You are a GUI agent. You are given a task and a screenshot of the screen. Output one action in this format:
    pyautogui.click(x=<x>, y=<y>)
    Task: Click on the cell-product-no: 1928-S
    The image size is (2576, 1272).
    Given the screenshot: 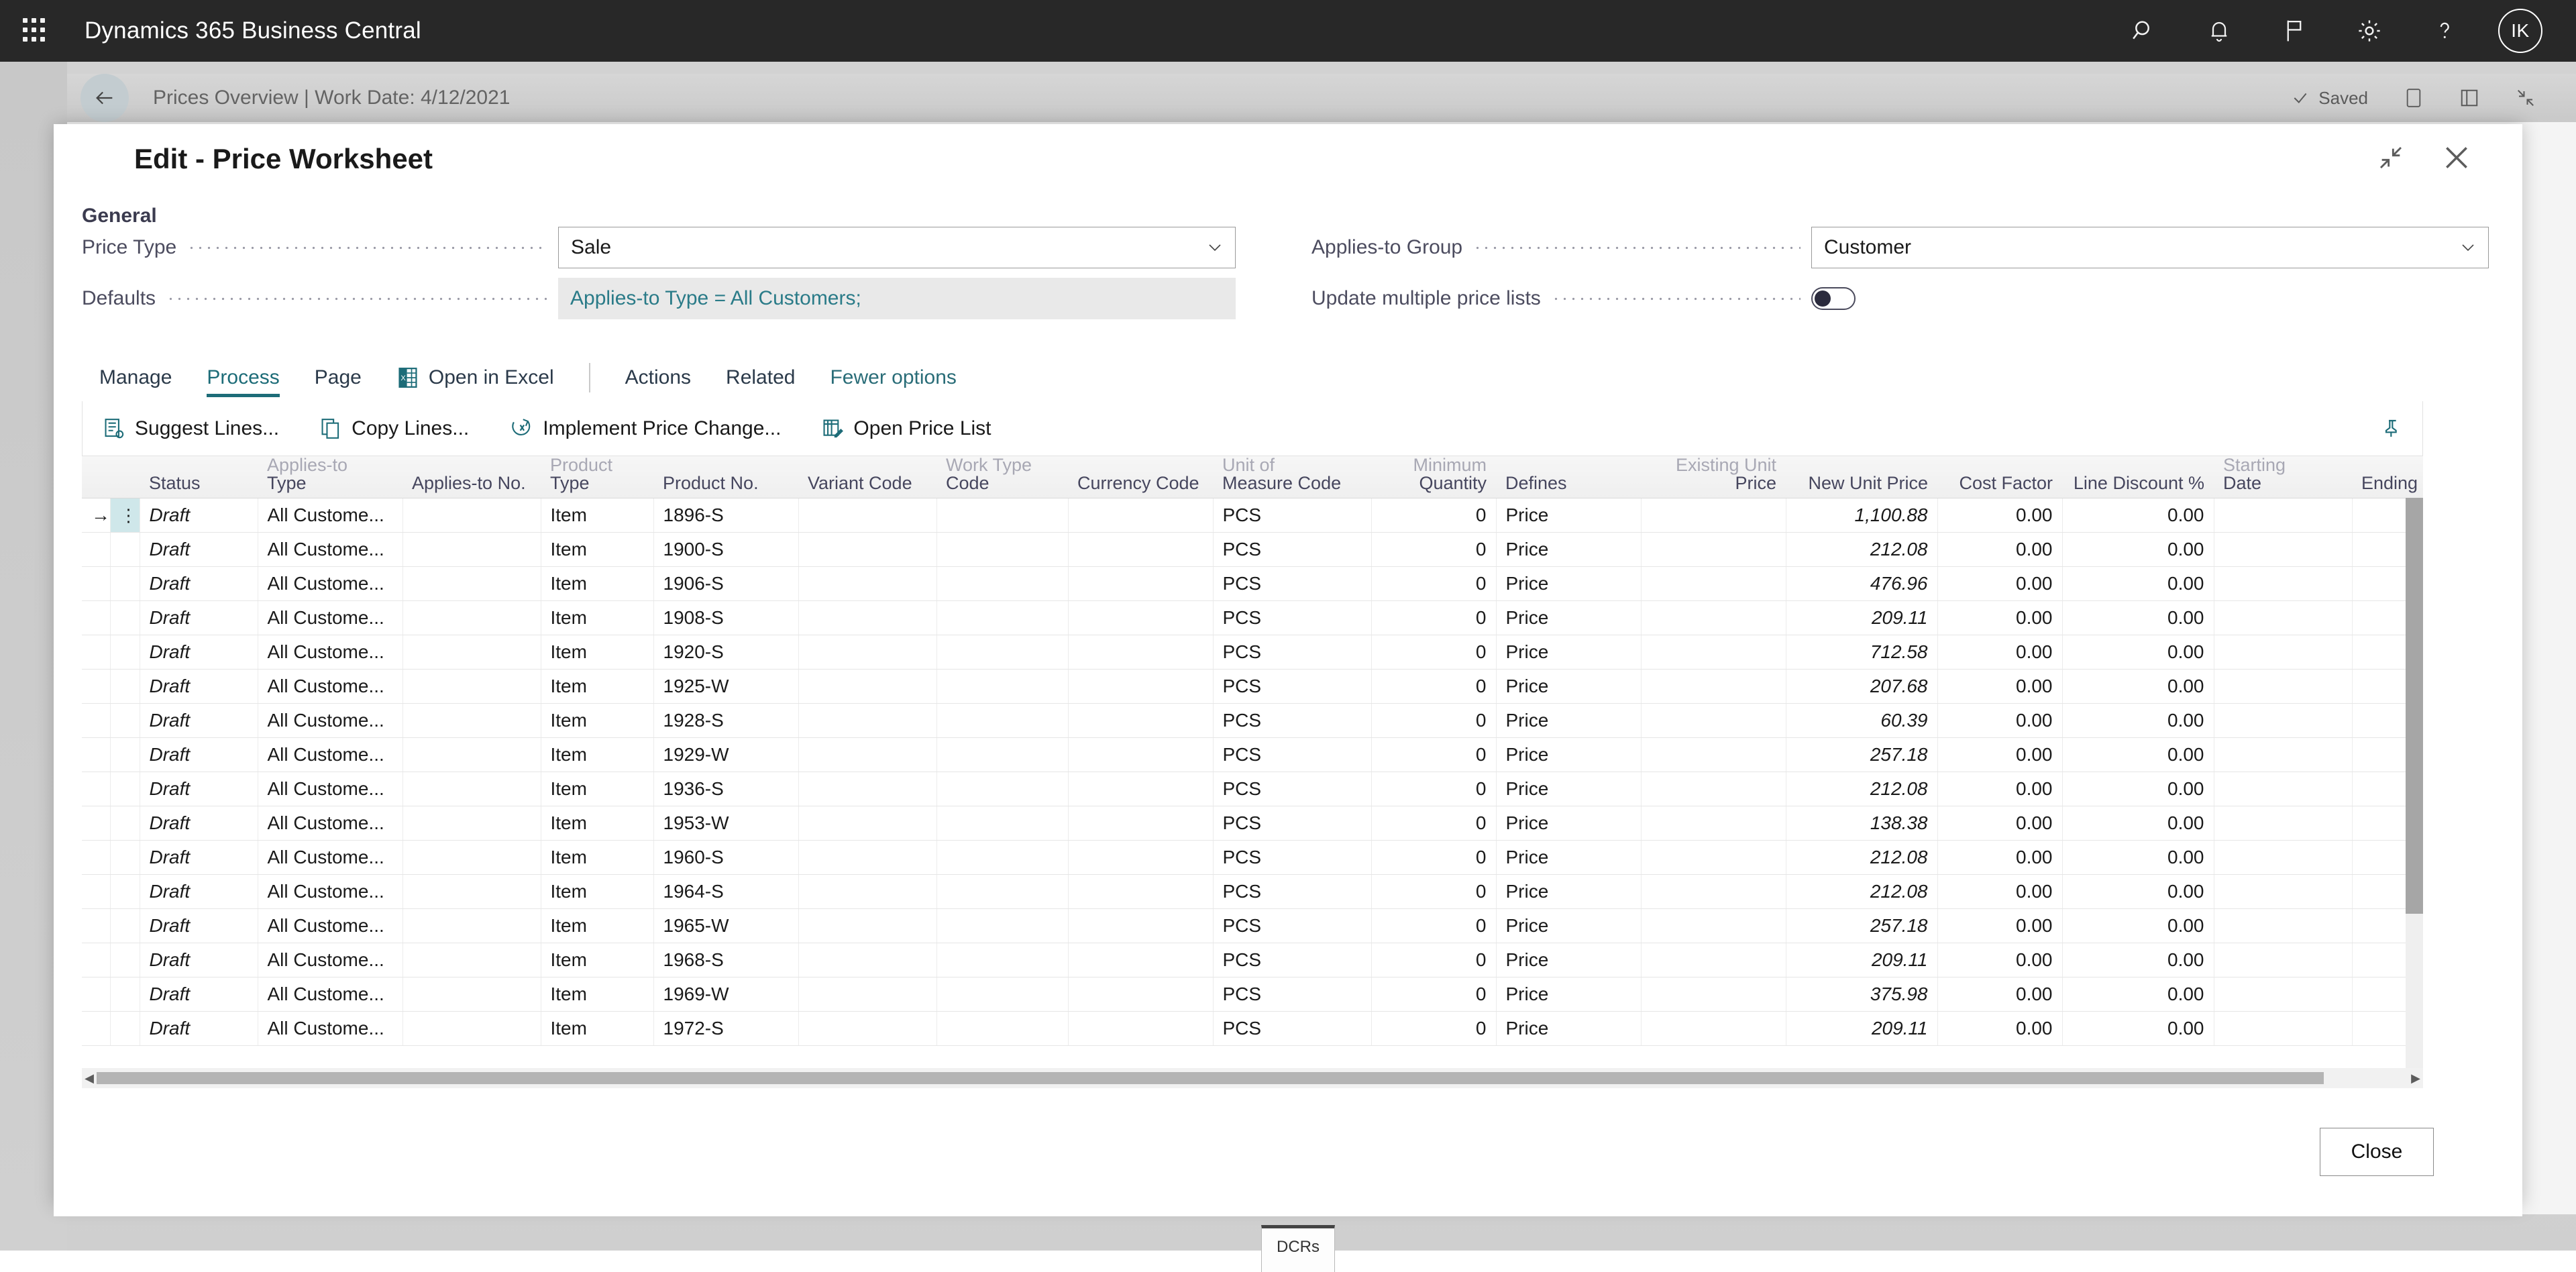 What is the action you would take?
    pyautogui.click(x=725, y=720)
    